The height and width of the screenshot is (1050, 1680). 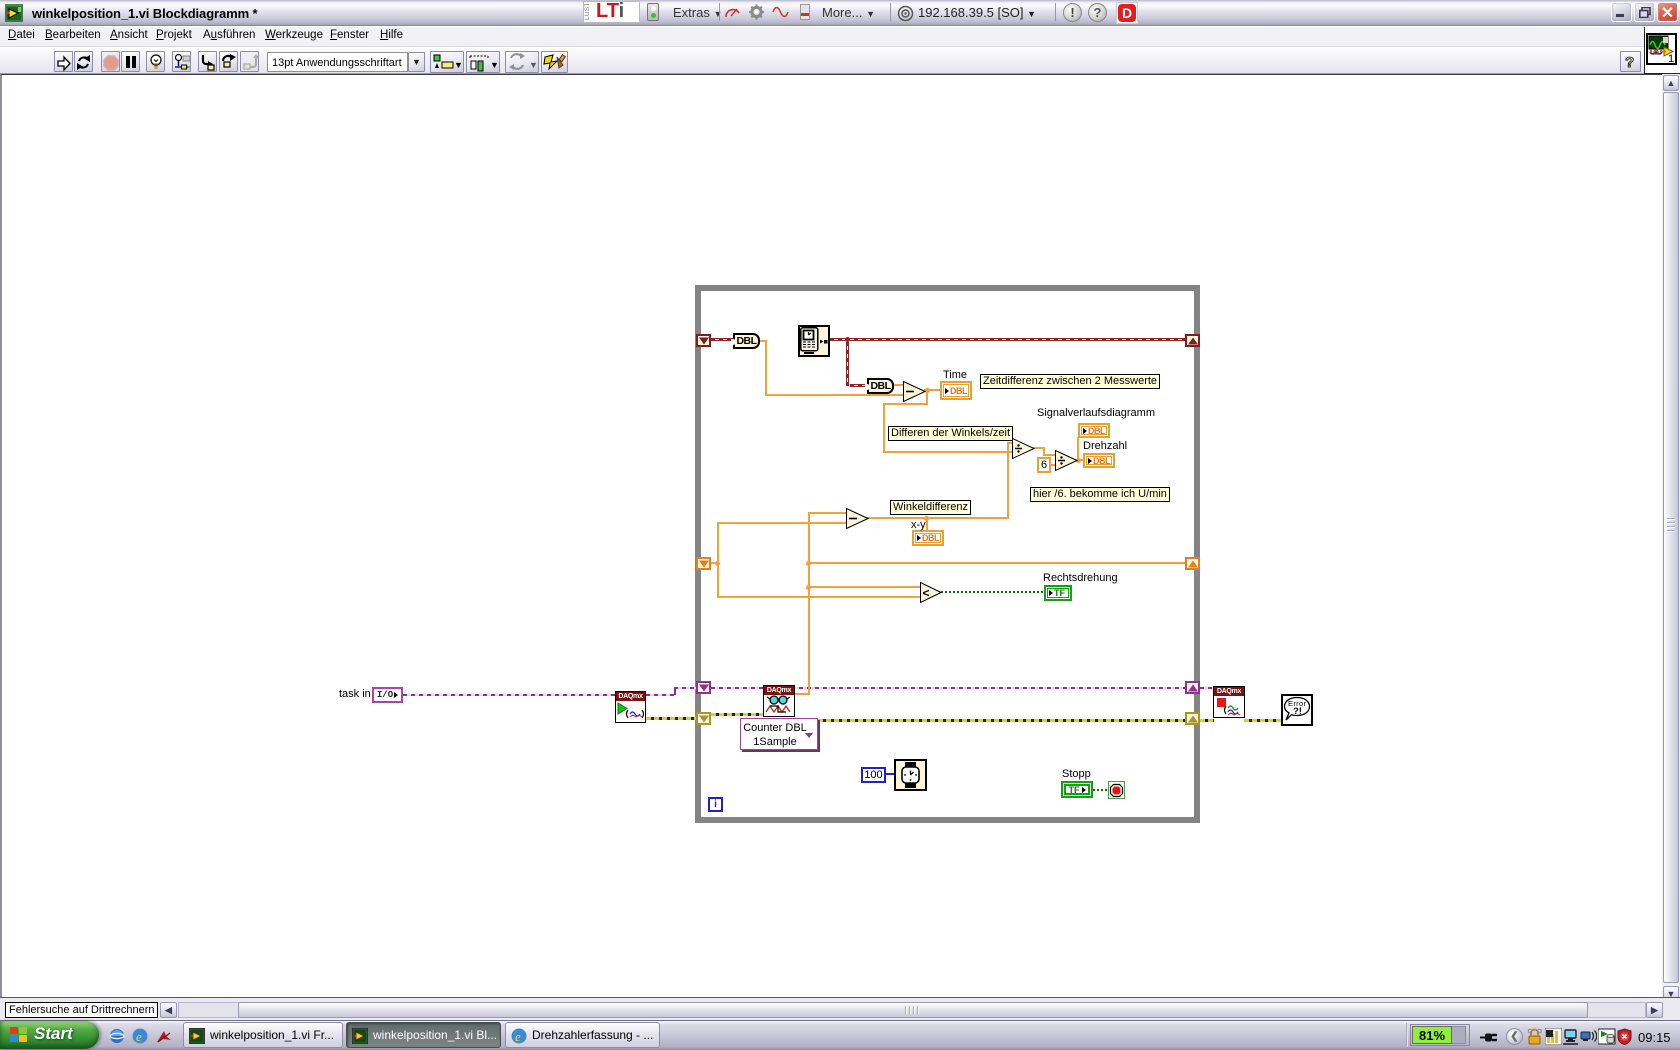 I want to click on svg-text: 1, so click(x=1671, y=58).